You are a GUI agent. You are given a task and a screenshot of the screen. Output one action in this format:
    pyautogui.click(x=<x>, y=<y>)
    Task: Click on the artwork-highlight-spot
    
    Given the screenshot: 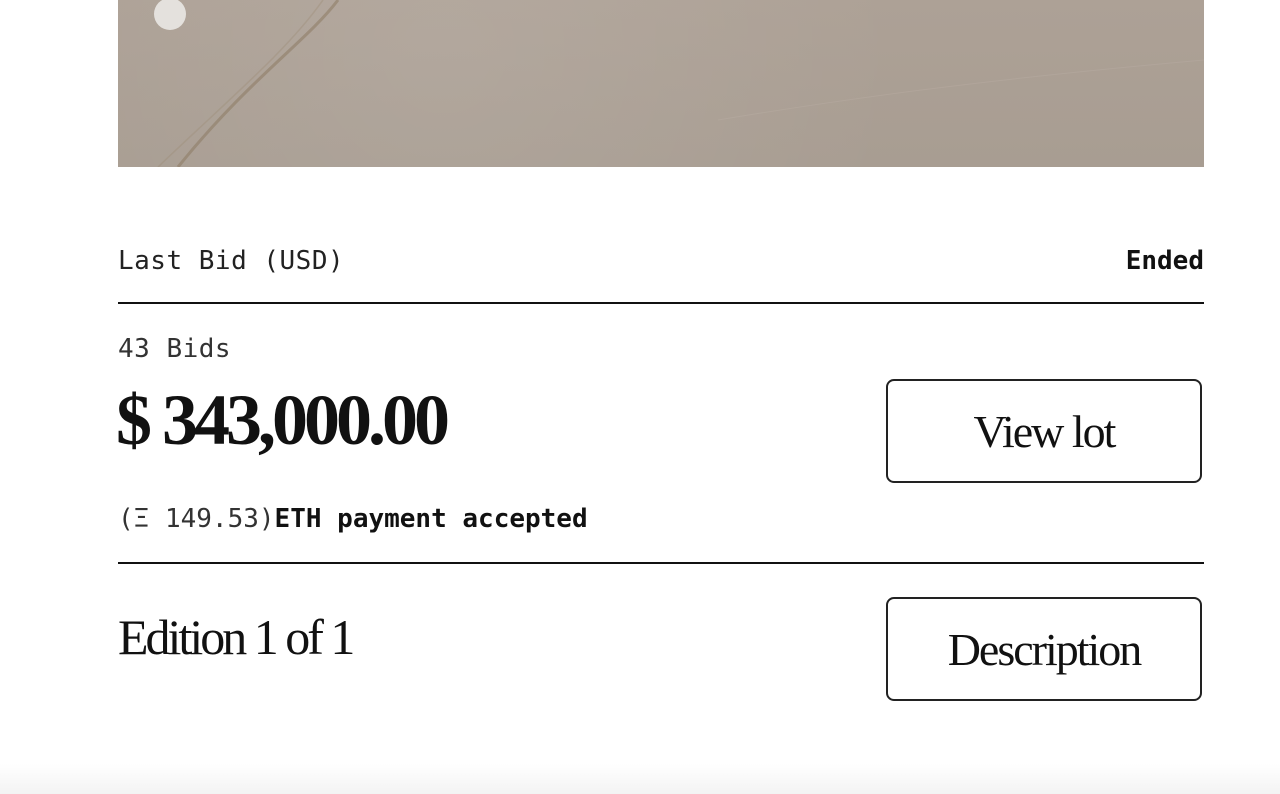 What is the action you would take?
    pyautogui.click(x=170, y=15)
    